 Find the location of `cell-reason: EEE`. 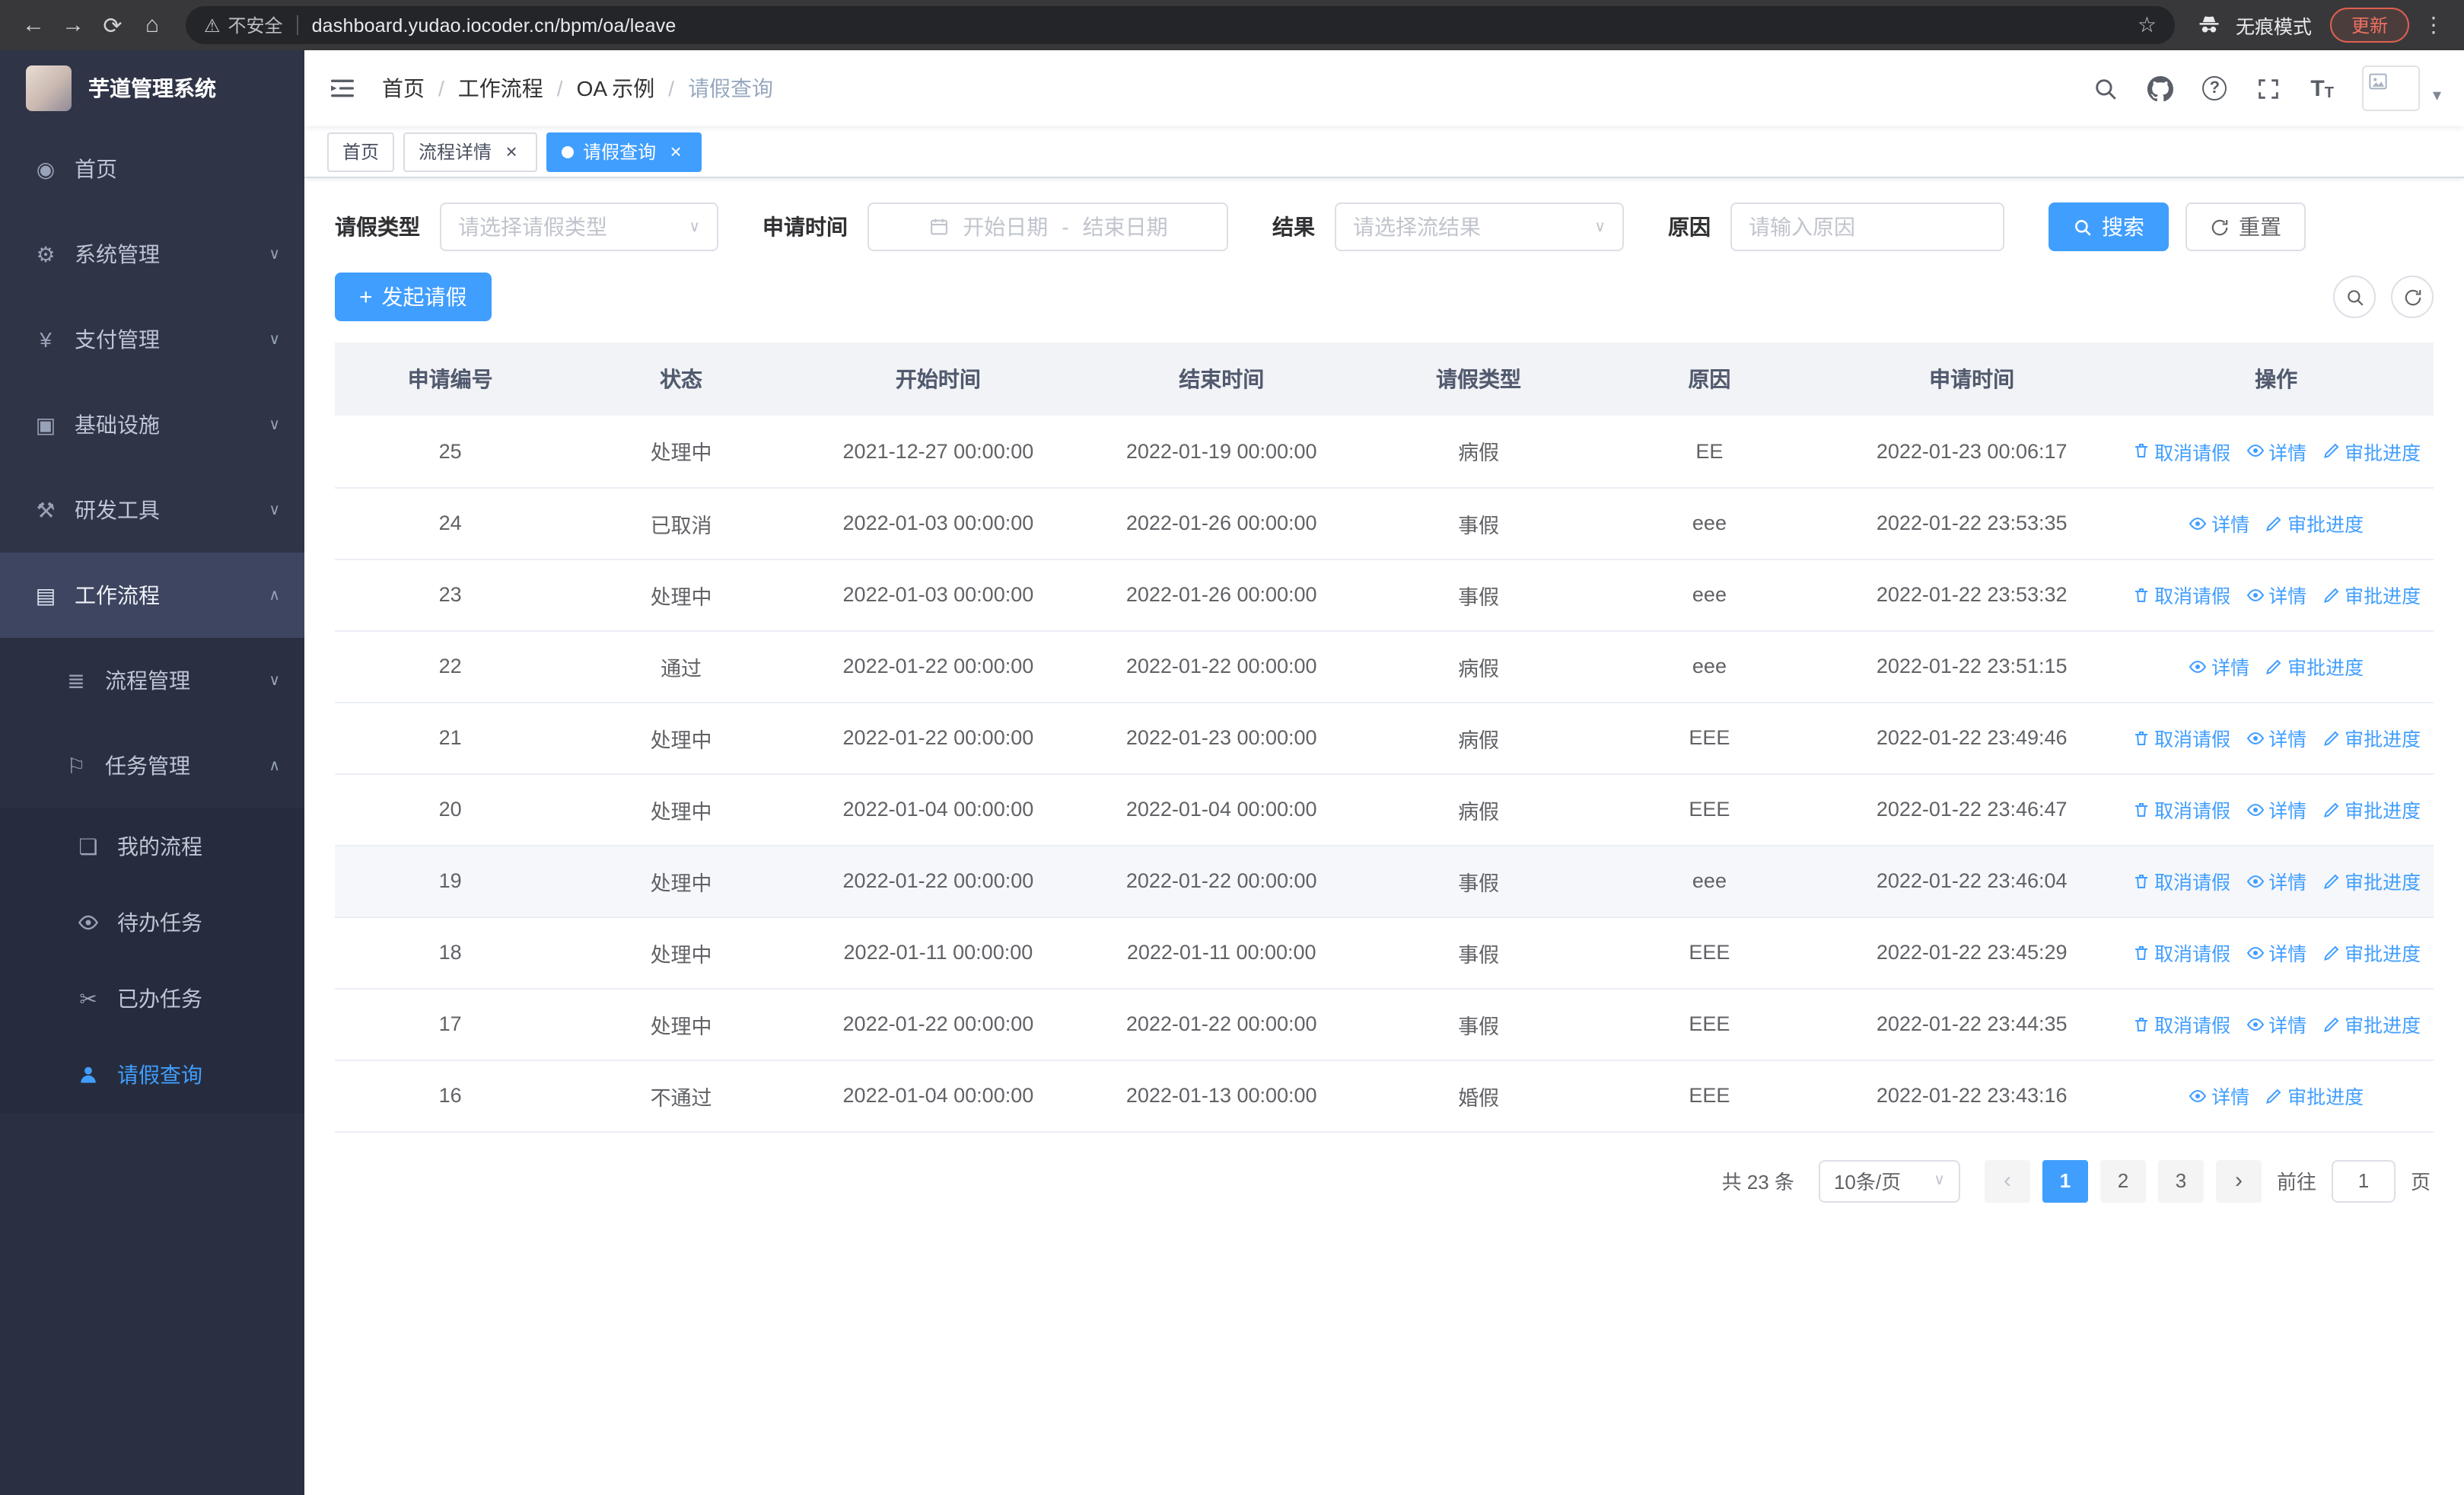

cell-reason: EEE is located at coordinates (1709, 953).